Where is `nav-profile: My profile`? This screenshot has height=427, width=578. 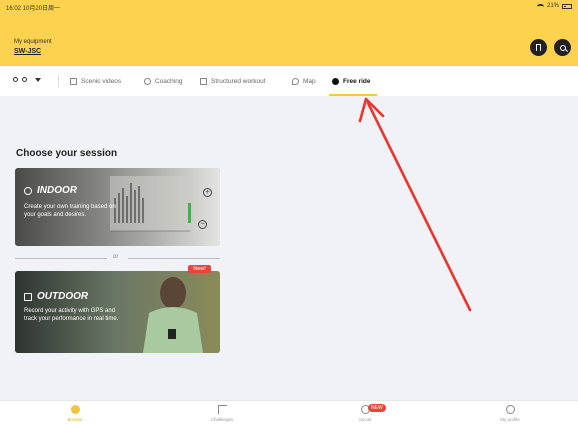 nav-profile: My profile is located at coordinates (510, 413).